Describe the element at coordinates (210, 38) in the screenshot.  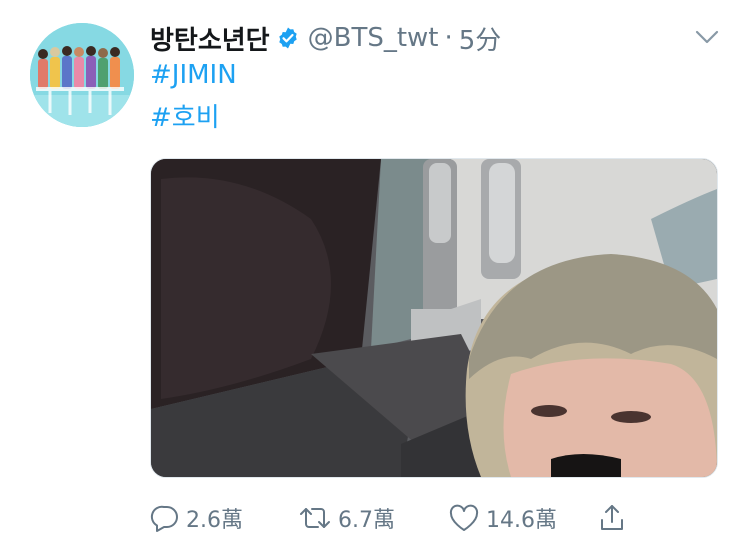
I see `display-name: 방탄소년단` at that location.